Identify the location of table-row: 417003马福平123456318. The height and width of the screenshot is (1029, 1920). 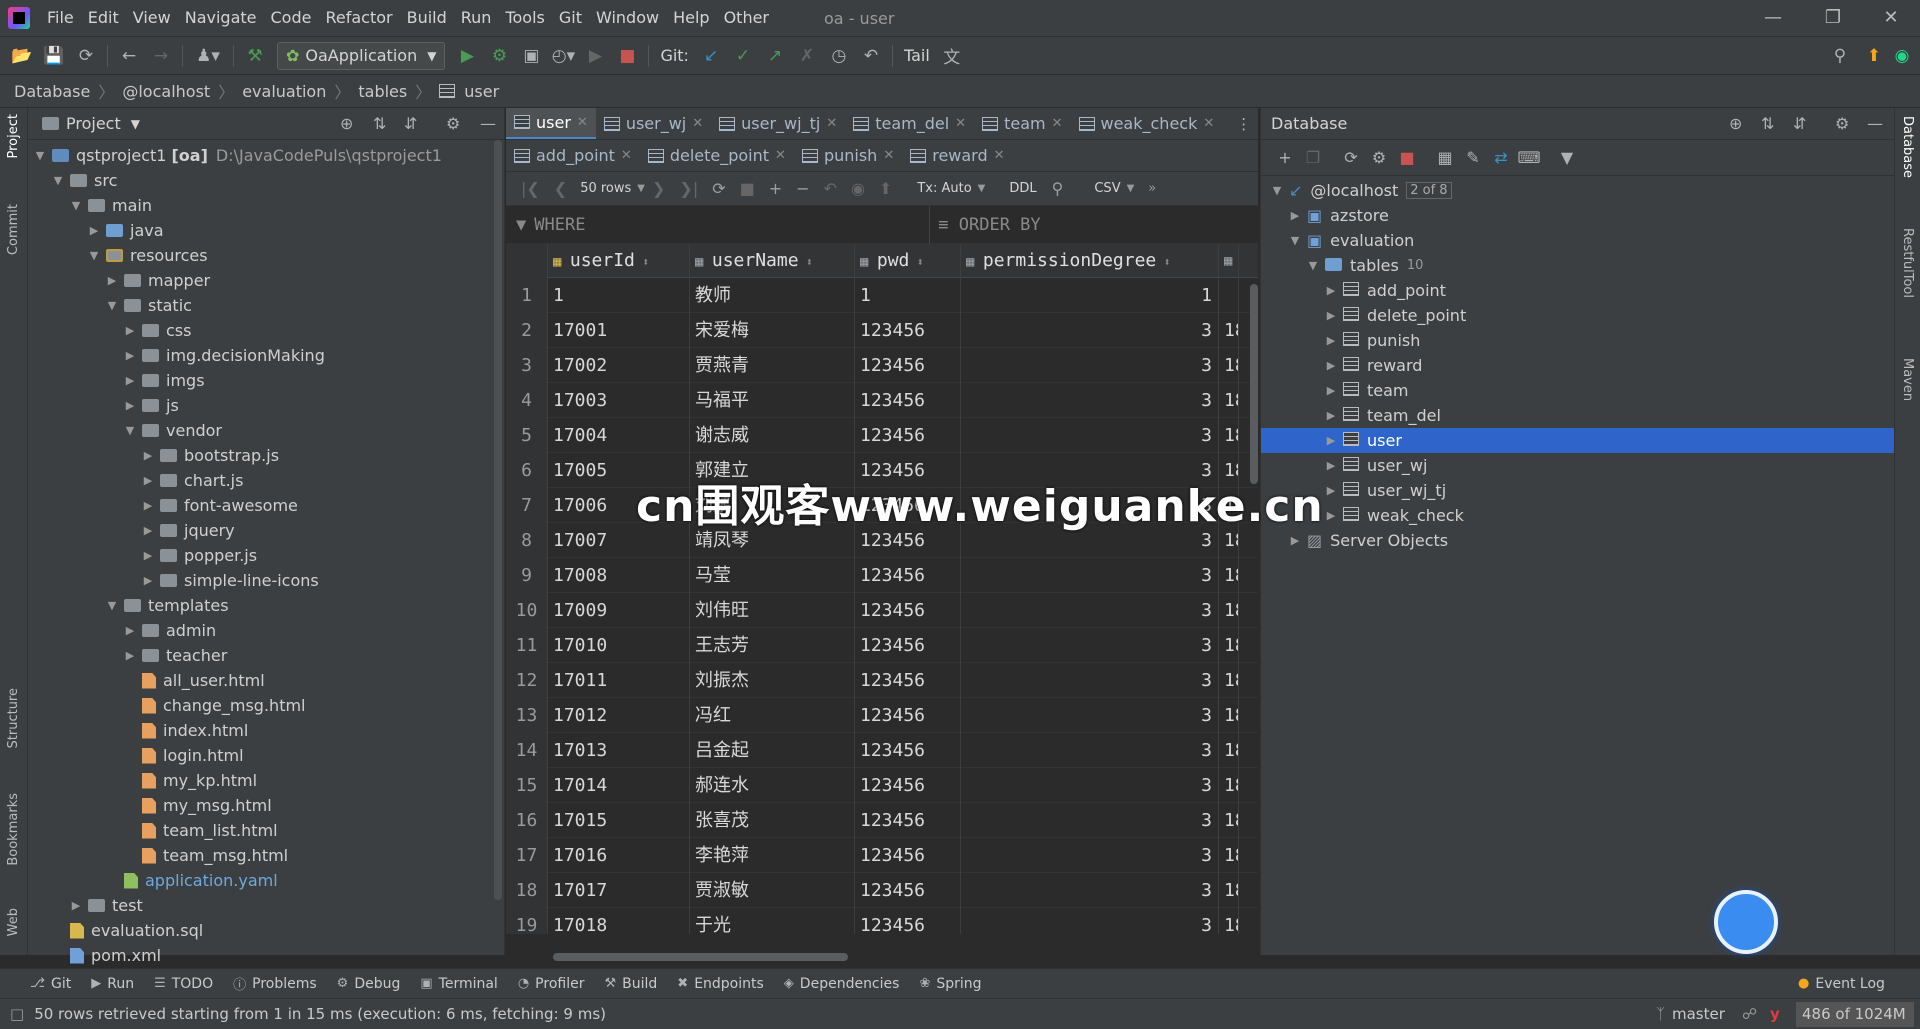
(882, 400).